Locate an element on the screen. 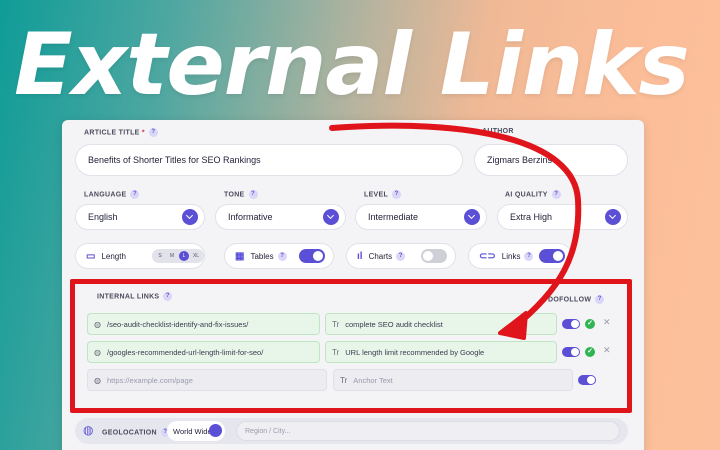 The width and height of the screenshot is (720, 450). ai-quality-label: AI QUALITY? is located at coordinates (533, 194).